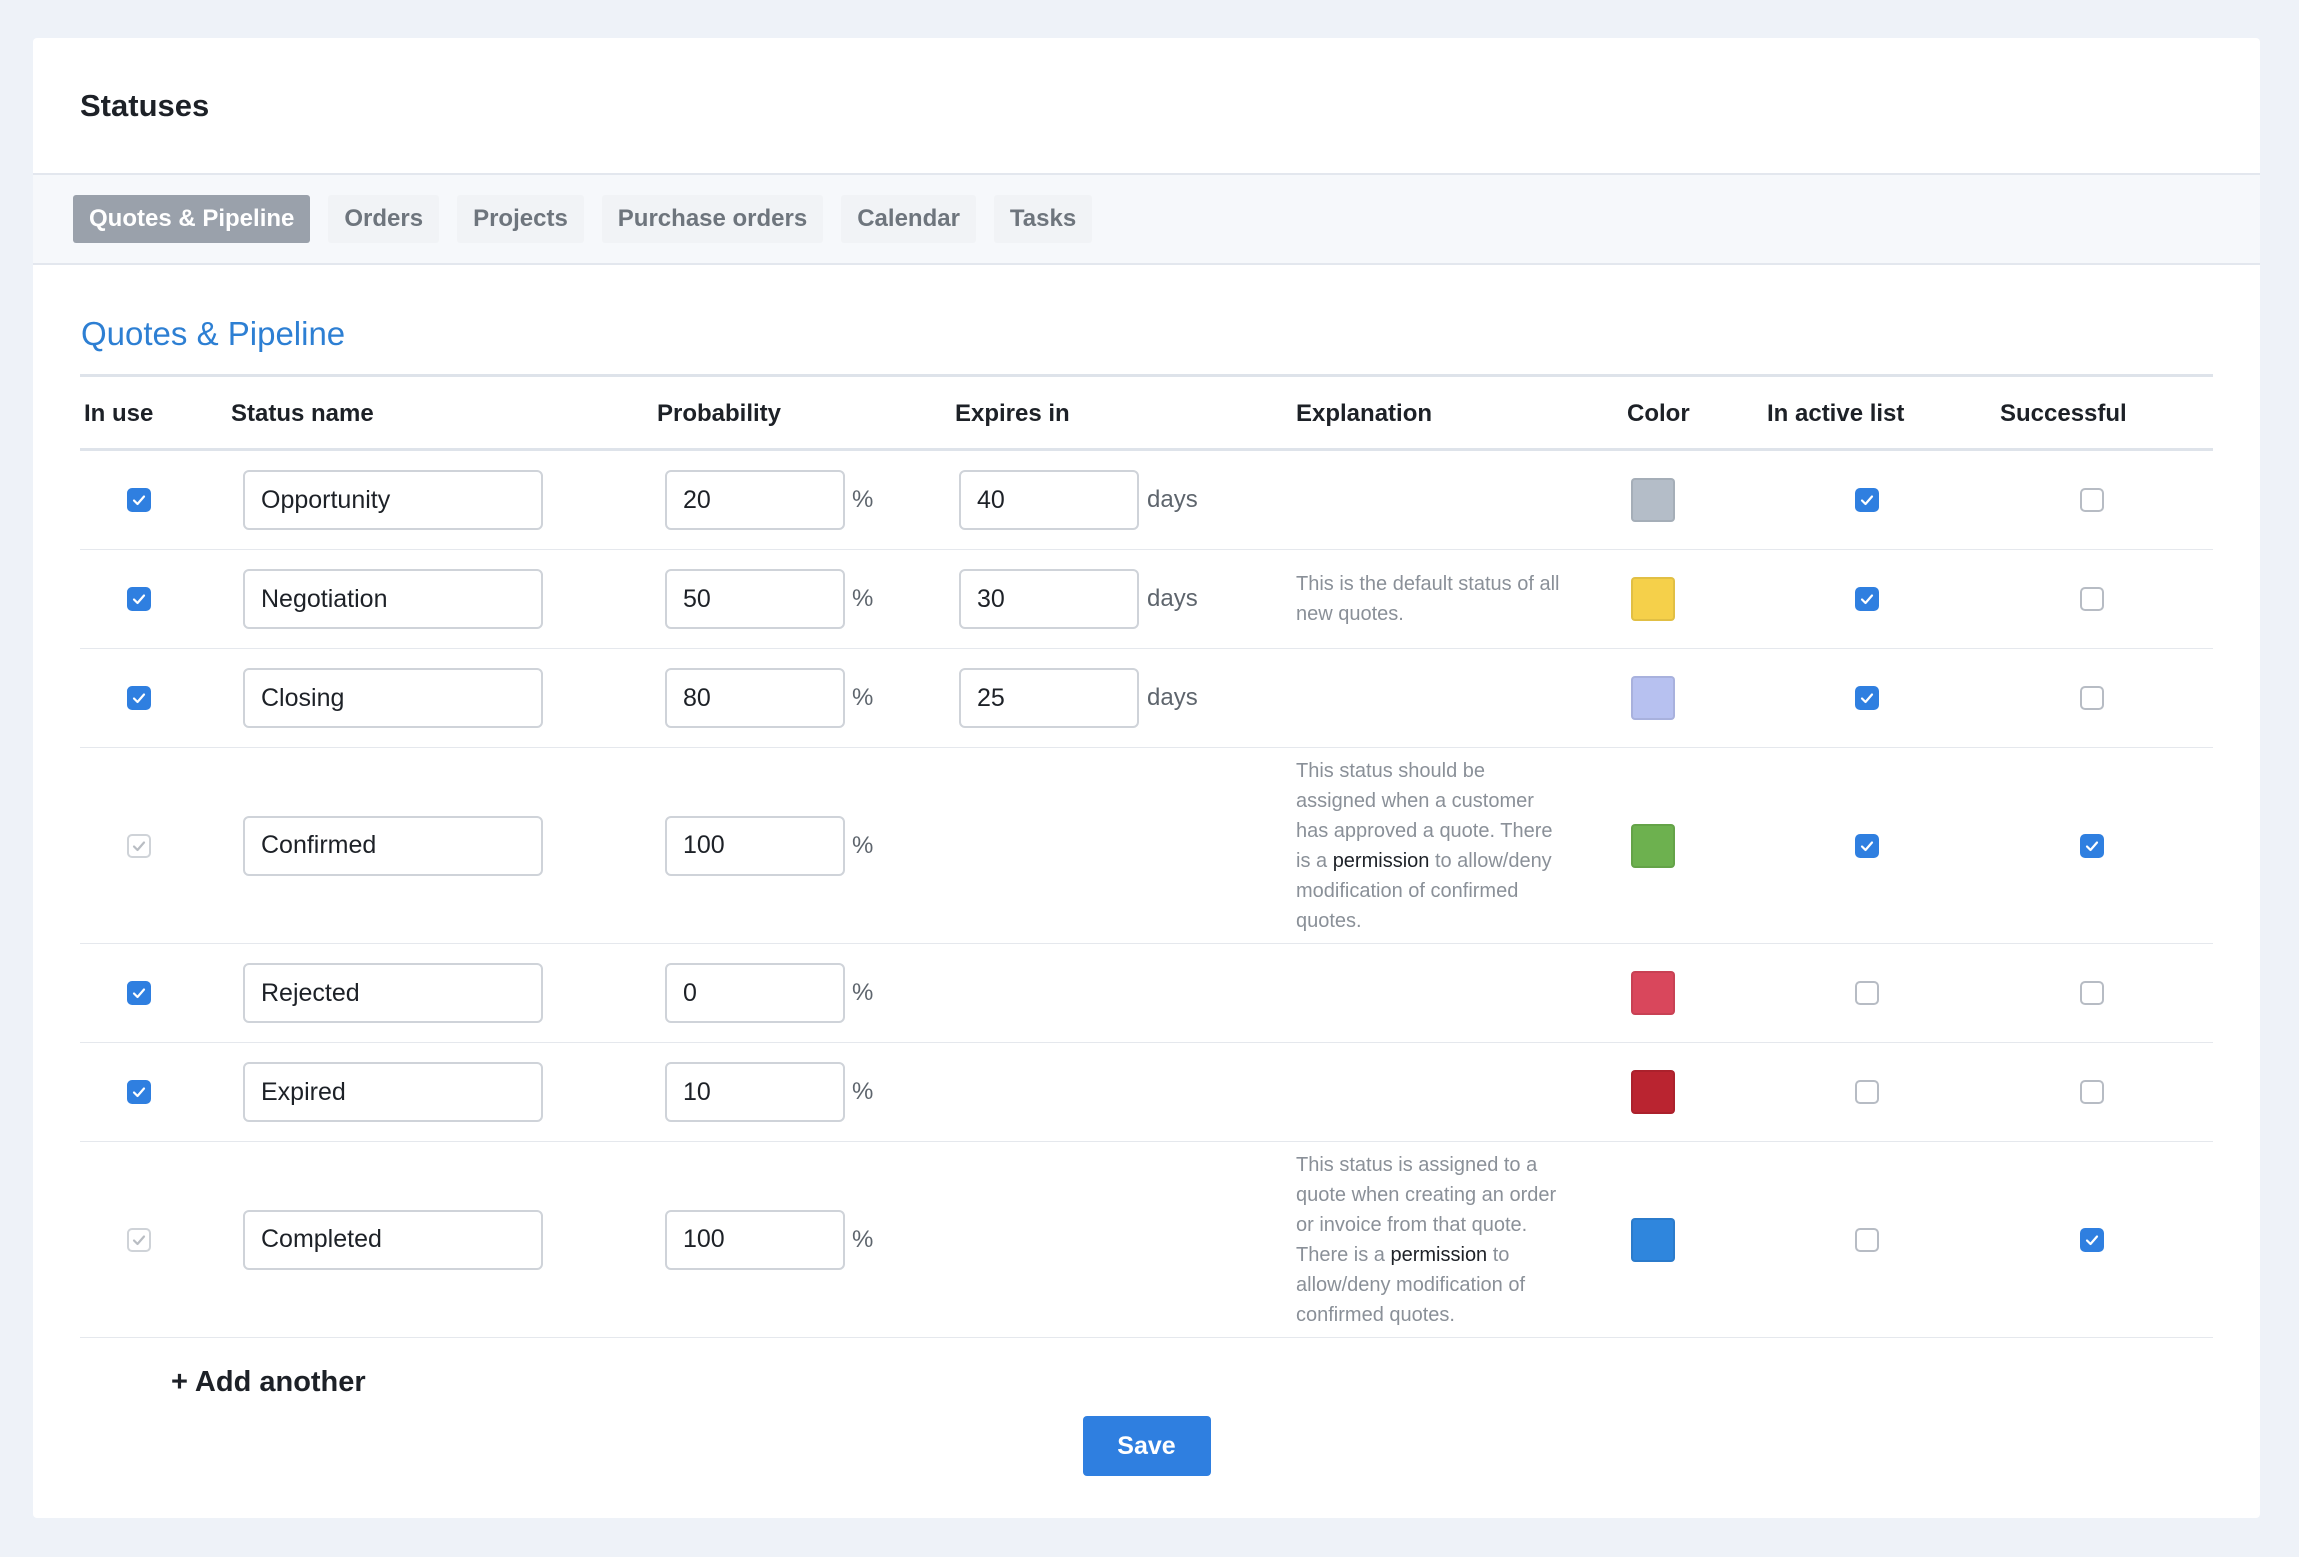 The height and width of the screenshot is (1557, 2299). Describe the element at coordinates (1350, 614) in the screenshot. I see `explanation-line: new quotes.` at that location.